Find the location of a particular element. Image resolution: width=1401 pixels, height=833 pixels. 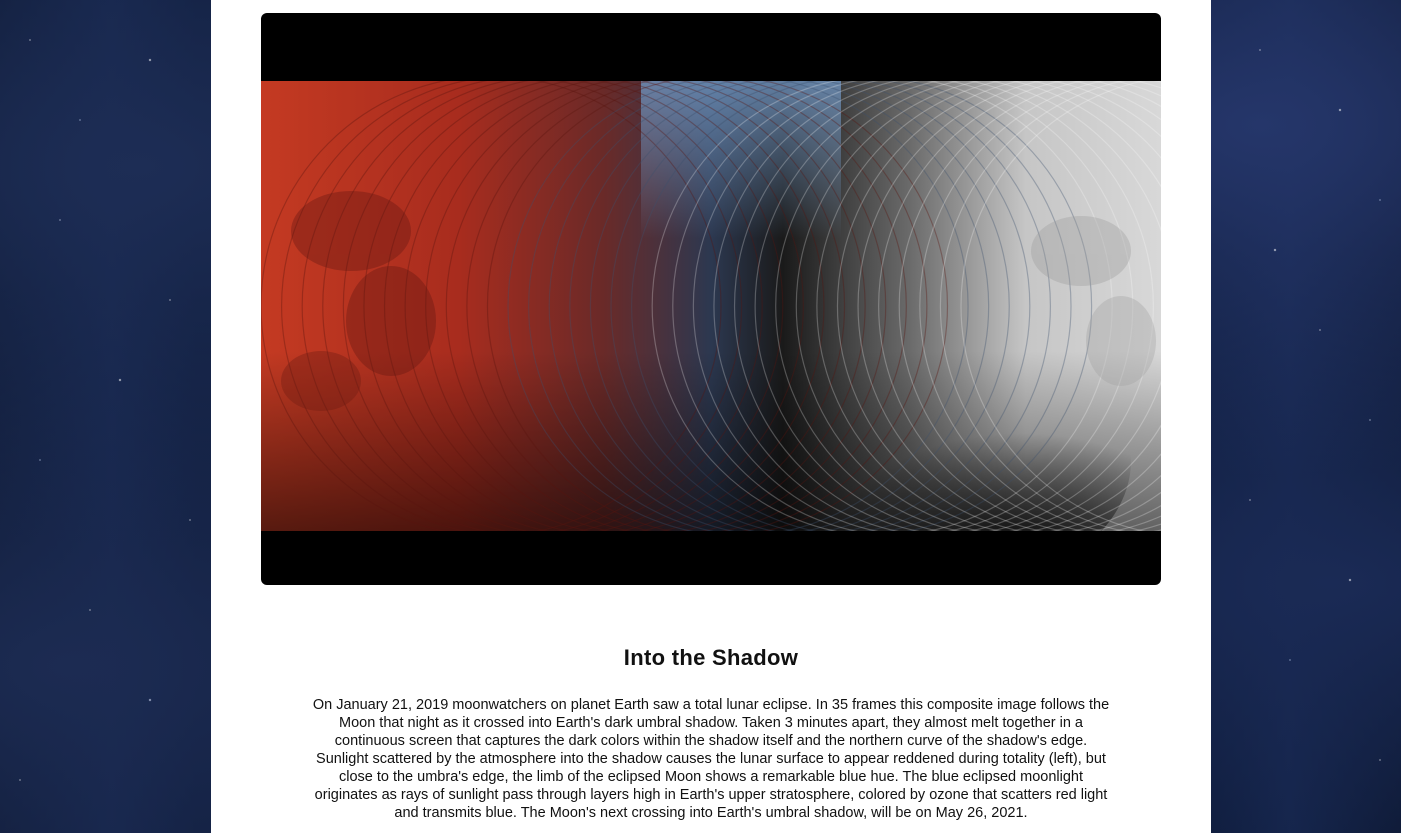

page-title: Into the Shadow is located at coordinates (711, 657).